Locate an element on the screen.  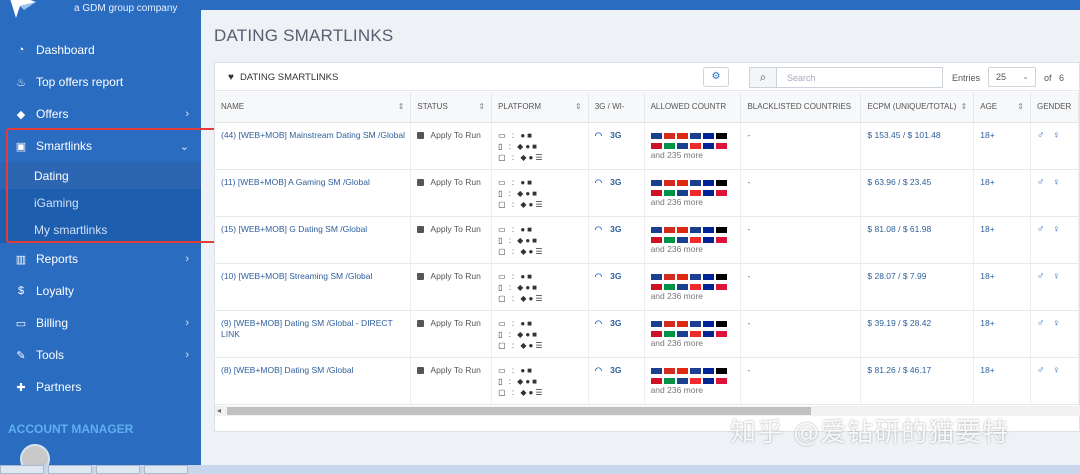
search-input is located at coordinates (860, 77).